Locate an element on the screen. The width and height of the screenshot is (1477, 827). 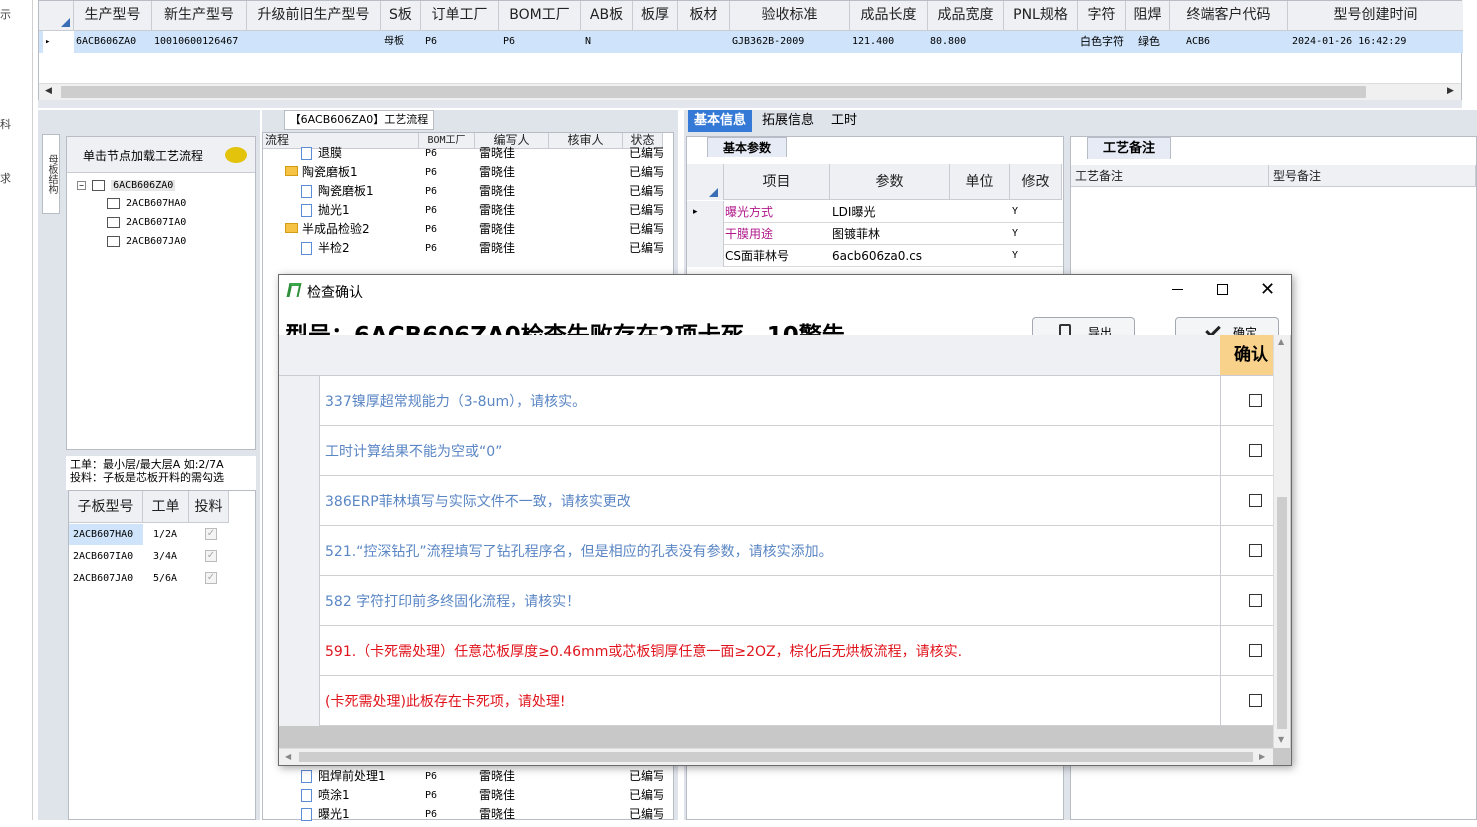
sub-row-2: 2ACB607IA0 is located at coordinates (103, 556).